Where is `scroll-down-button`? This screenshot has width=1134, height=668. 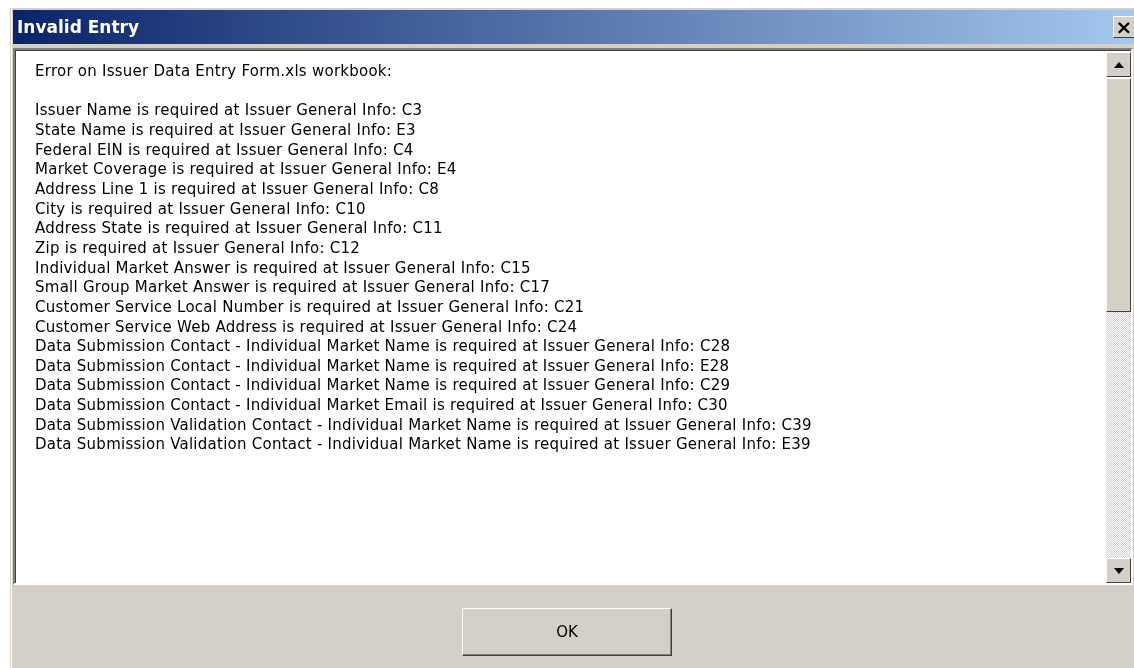
scroll-down-button is located at coordinates (1118, 570).